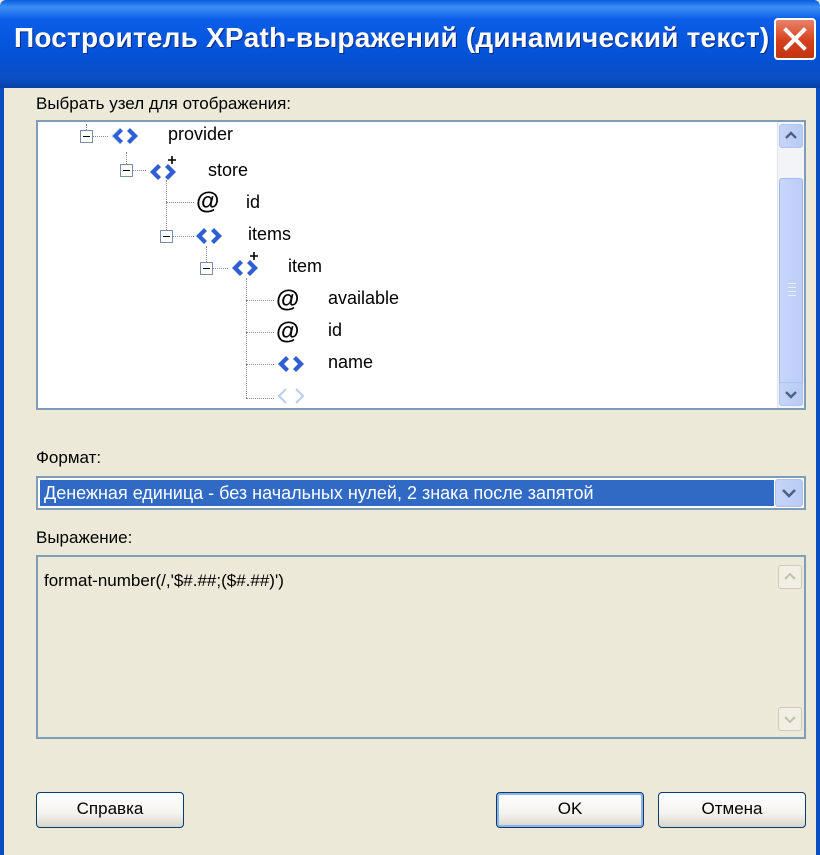 This screenshot has width=820, height=855. Describe the element at coordinates (164, 580) in the screenshot. I see `expression-value: format-number(/,'$#.##;($#.##)')` at that location.